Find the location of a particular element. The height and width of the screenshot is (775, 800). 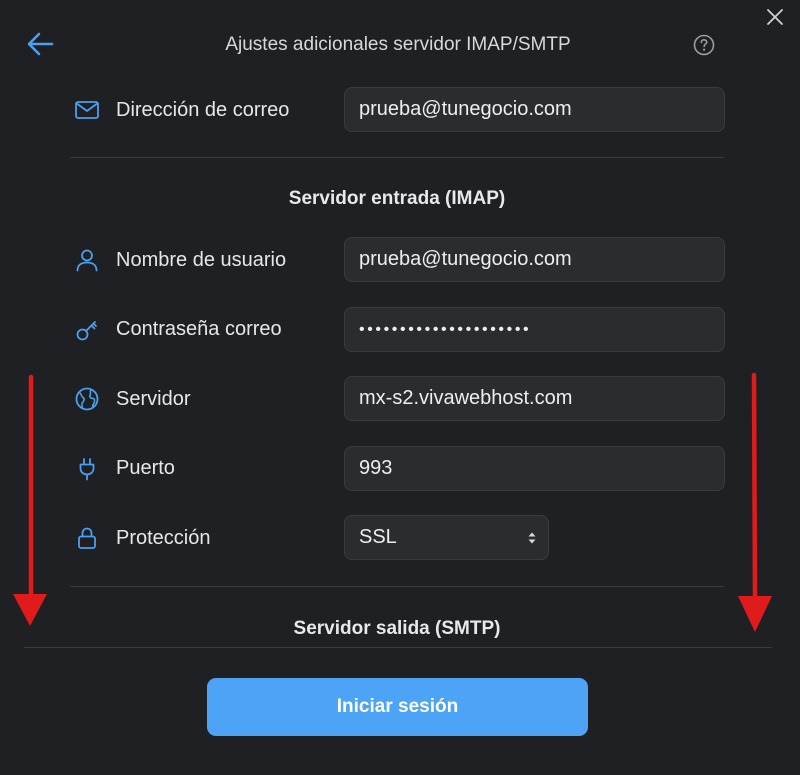

close-button is located at coordinates (775, 17).